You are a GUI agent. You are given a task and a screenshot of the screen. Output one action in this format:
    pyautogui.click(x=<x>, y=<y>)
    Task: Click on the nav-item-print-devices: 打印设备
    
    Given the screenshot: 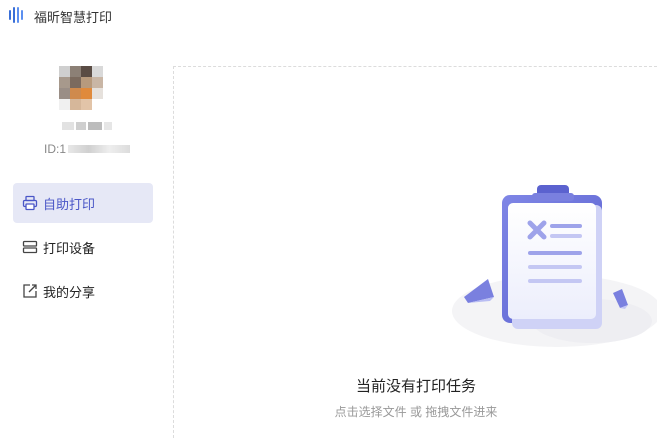 What is the action you would take?
    pyautogui.click(x=83, y=247)
    